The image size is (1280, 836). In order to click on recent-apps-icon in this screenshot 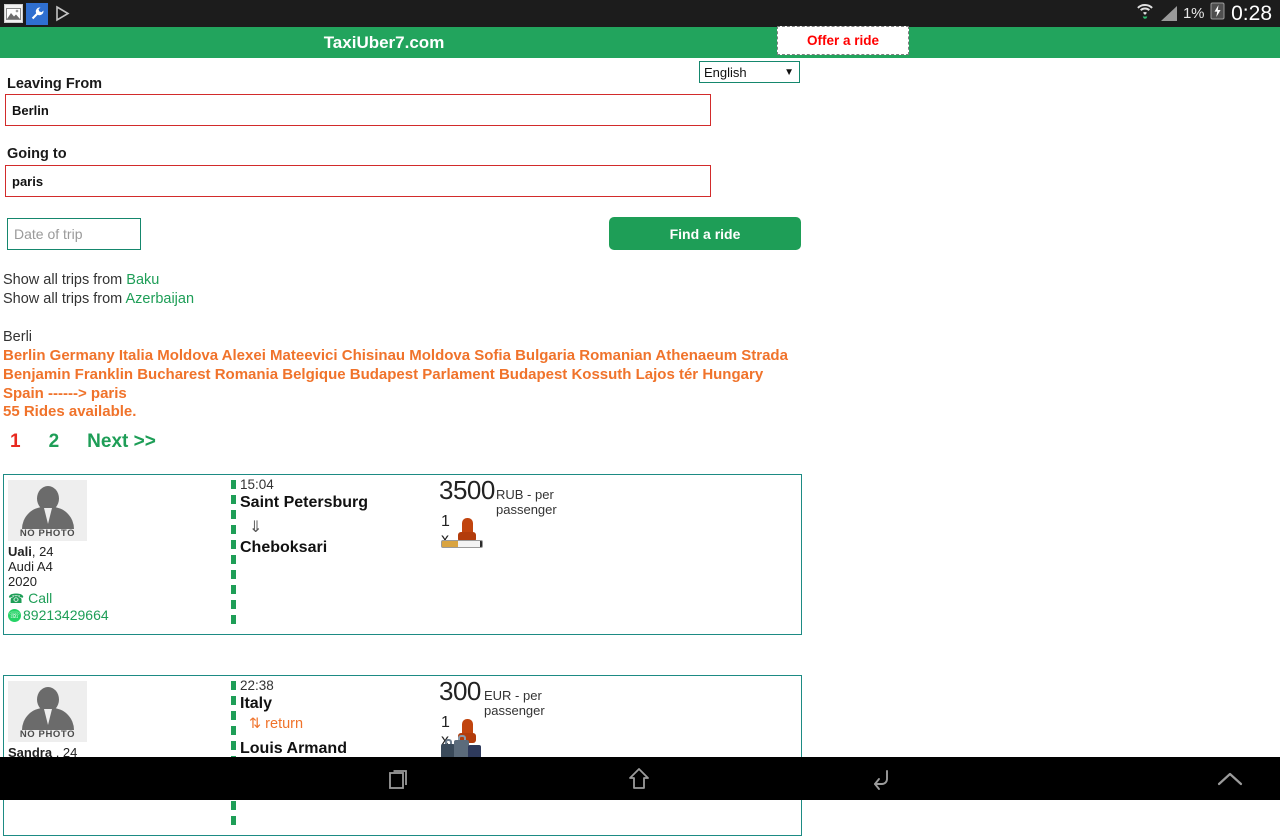, I will do `click(399, 778)`.